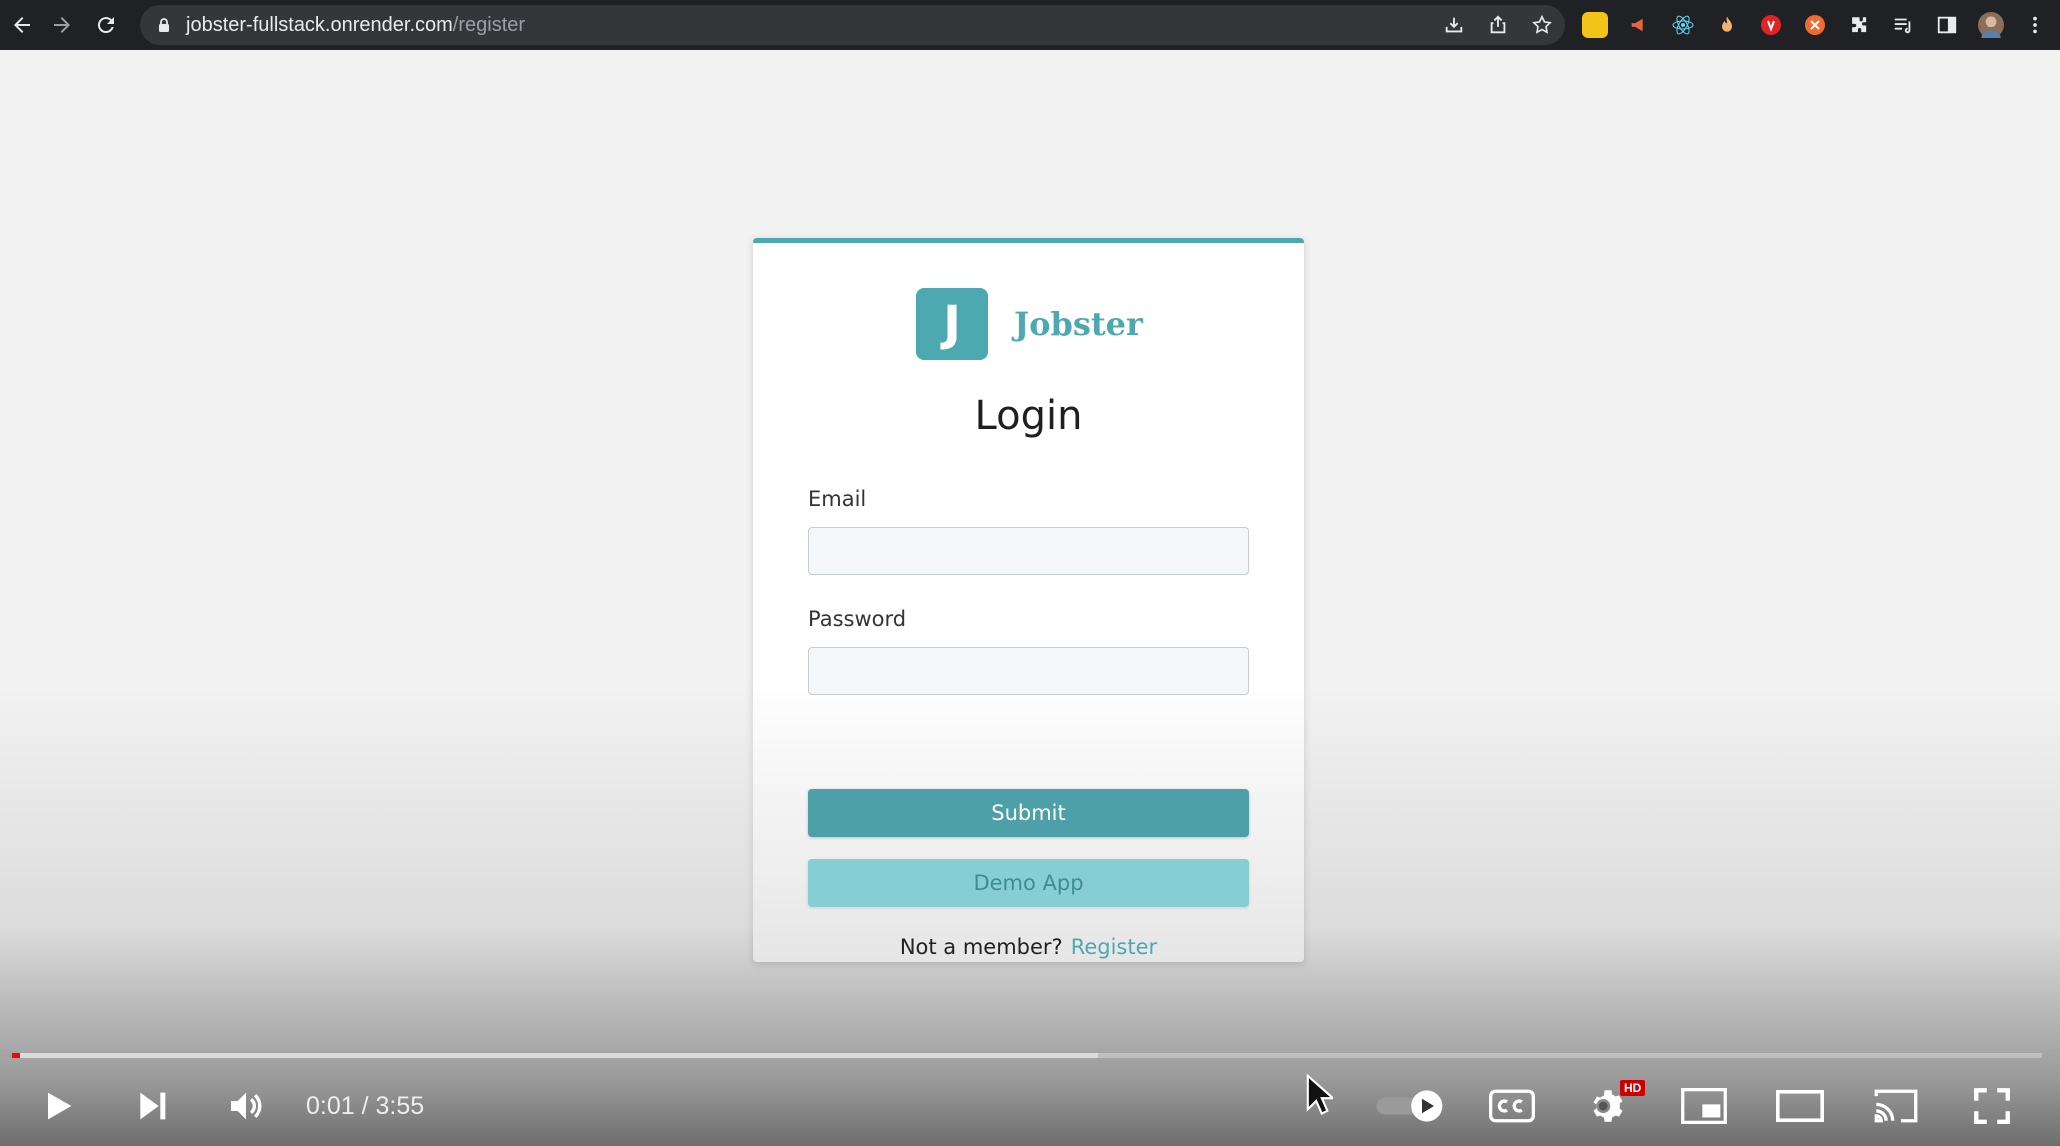 This screenshot has width=2060, height=1146. I want to click on buffered-bar, so click(555, 1055).